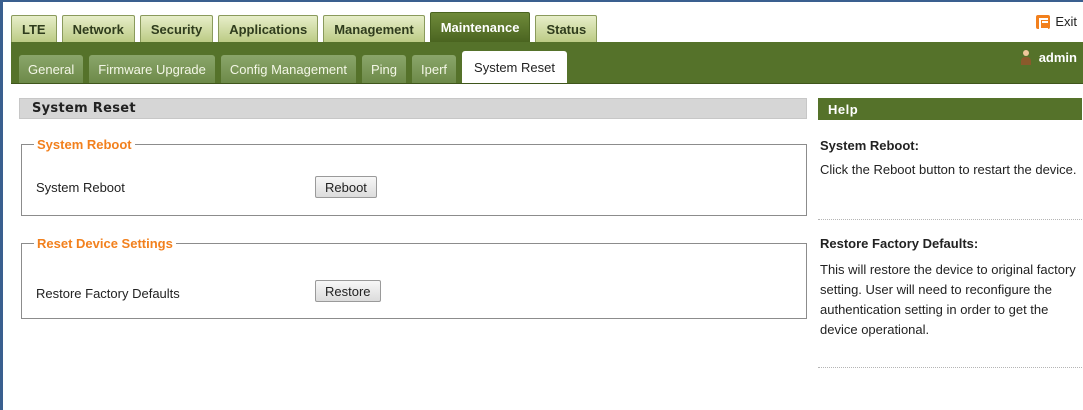 The width and height of the screenshot is (1083, 410). Describe the element at coordinates (413, 108) in the screenshot. I see `page-title: System Reset` at that location.